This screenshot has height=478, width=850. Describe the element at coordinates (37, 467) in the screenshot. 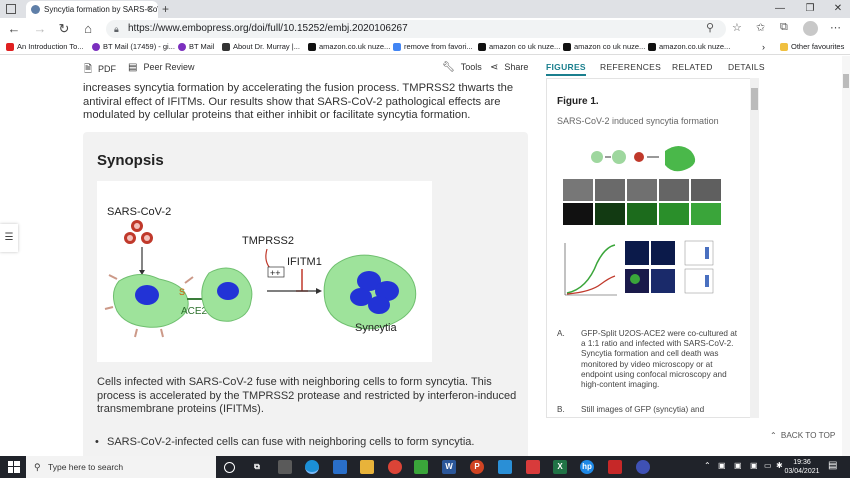

I see `search-icon: ⚲` at that location.